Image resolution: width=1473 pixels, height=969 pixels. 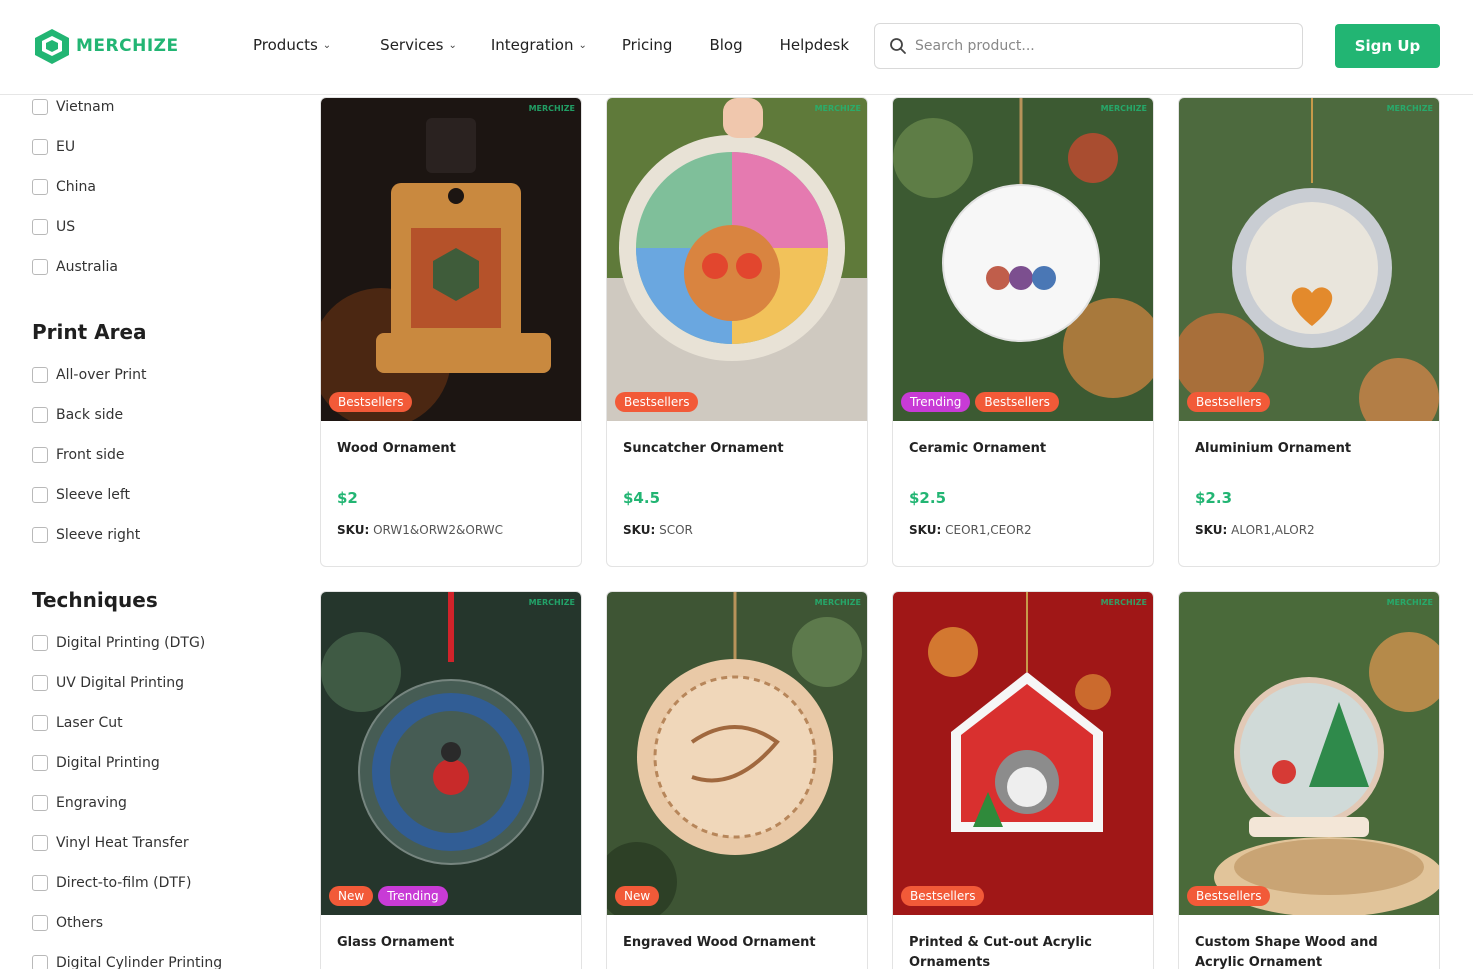 What do you see at coordinates (78, 455) in the screenshot?
I see `filter-print-front-side: Front side` at bounding box center [78, 455].